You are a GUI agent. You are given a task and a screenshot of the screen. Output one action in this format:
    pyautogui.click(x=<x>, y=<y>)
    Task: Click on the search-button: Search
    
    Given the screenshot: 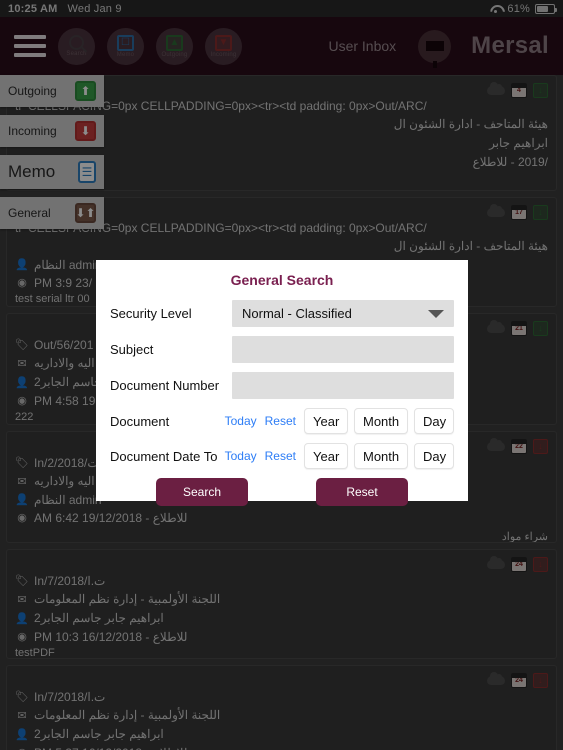 What is the action you would take?
    pyautogui.click(x=202, y=492)
    